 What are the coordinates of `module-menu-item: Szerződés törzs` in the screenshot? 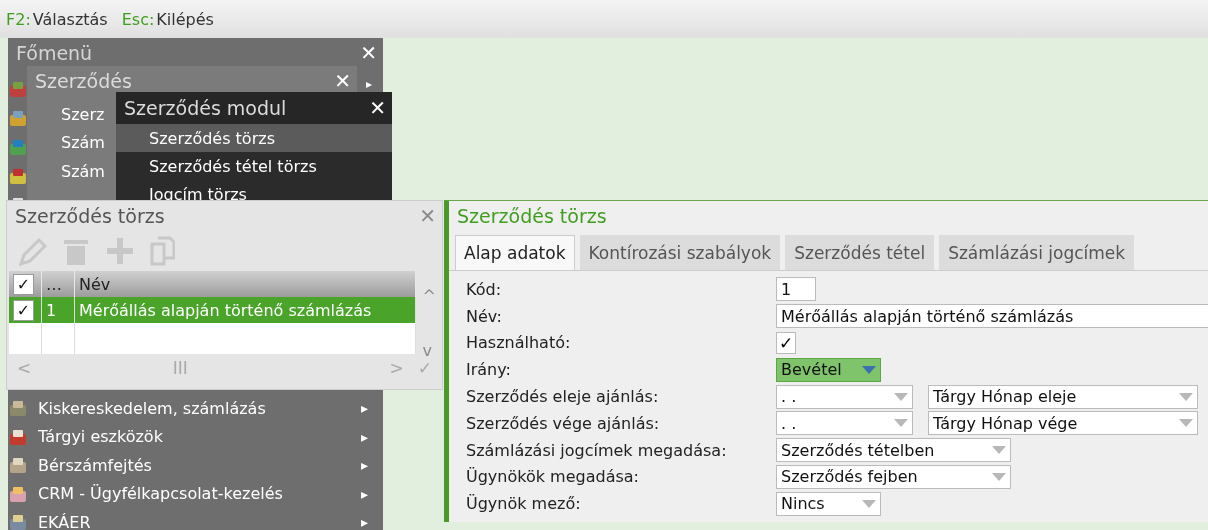 It's located at (254, 138).